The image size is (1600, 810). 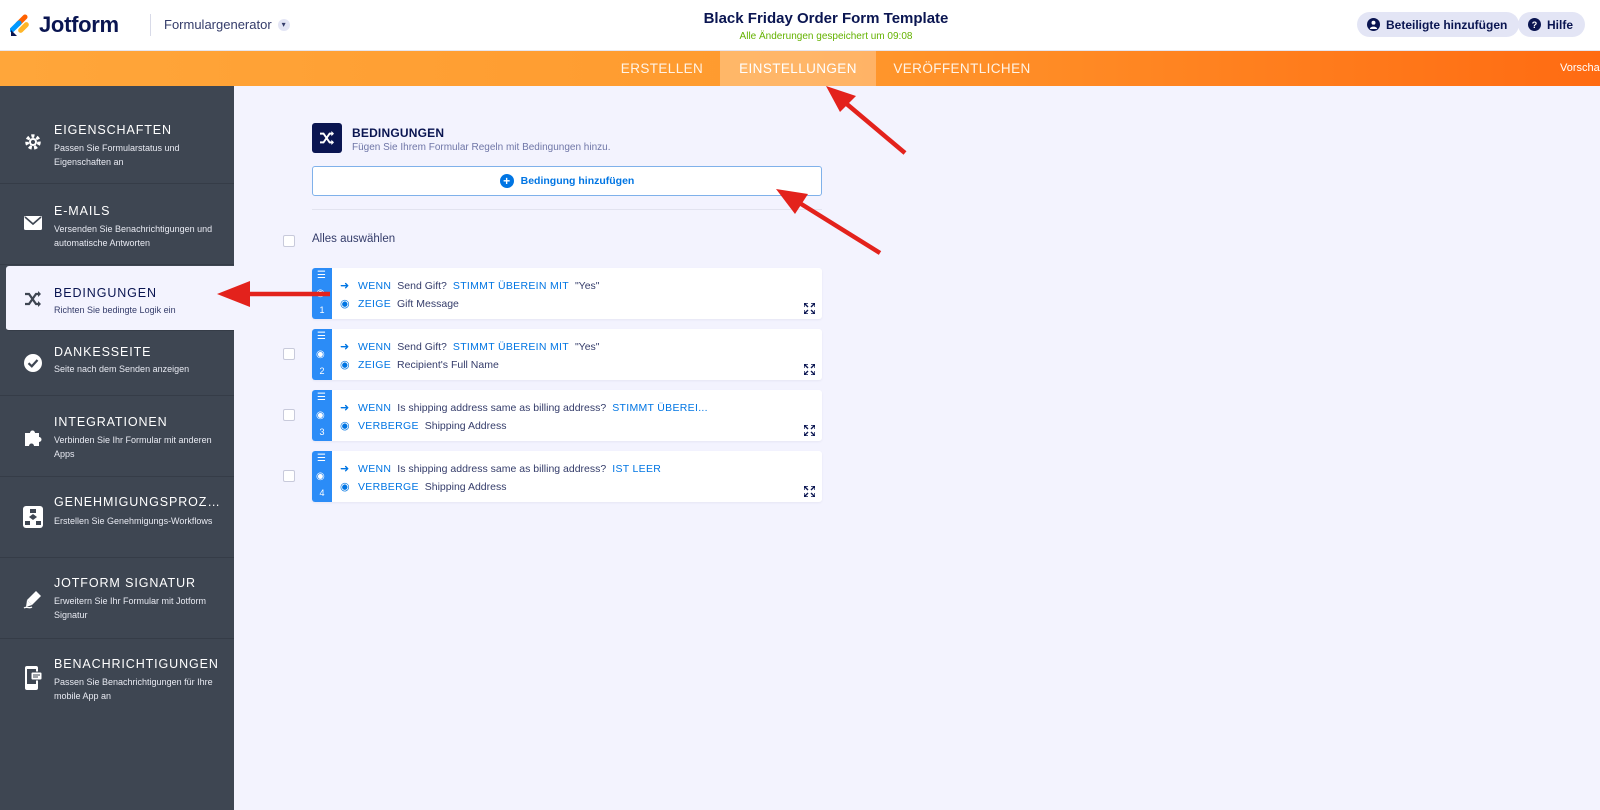 What do you see at coordinates (562, 196) in the screenshot?
I see `annotation-arrows` at bounding box center [562, 196].